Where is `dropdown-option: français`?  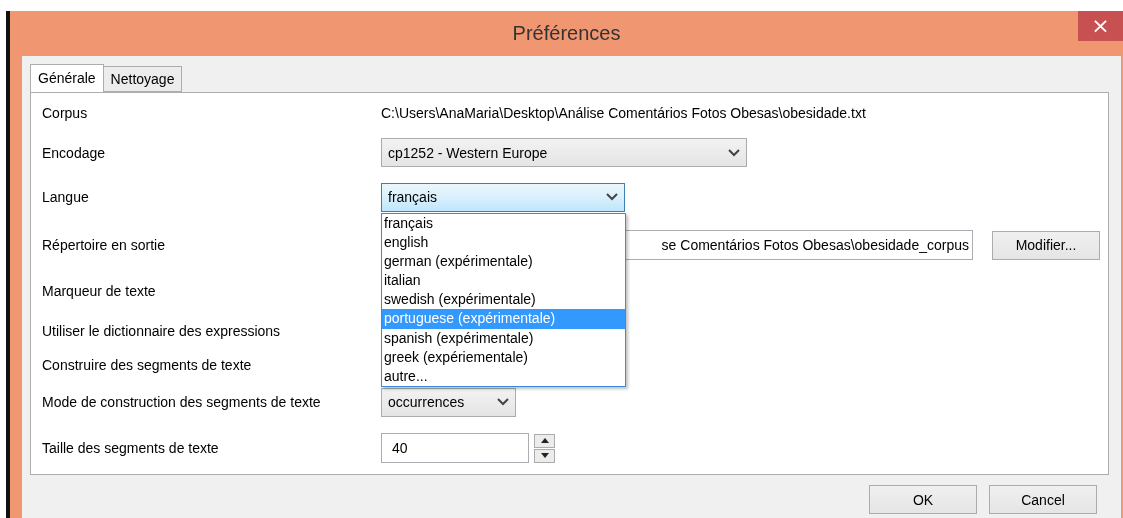 dropdown-option: français is located at coordinates (503, 224).